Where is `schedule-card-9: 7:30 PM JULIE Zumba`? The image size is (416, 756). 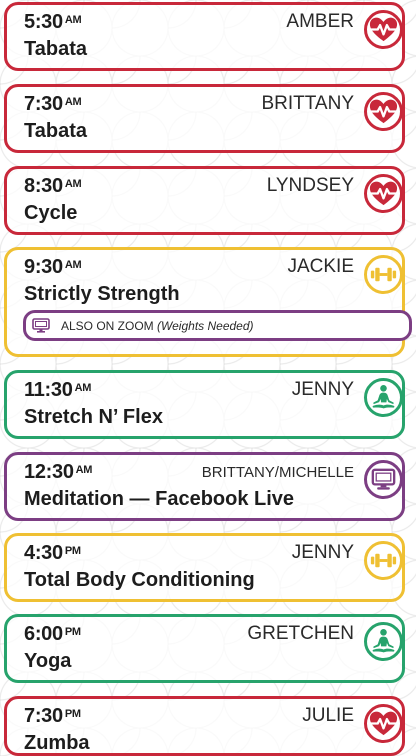 schedule-card-9: 7:30 PM JULIE Zumba is located at coordinates (204, 726).